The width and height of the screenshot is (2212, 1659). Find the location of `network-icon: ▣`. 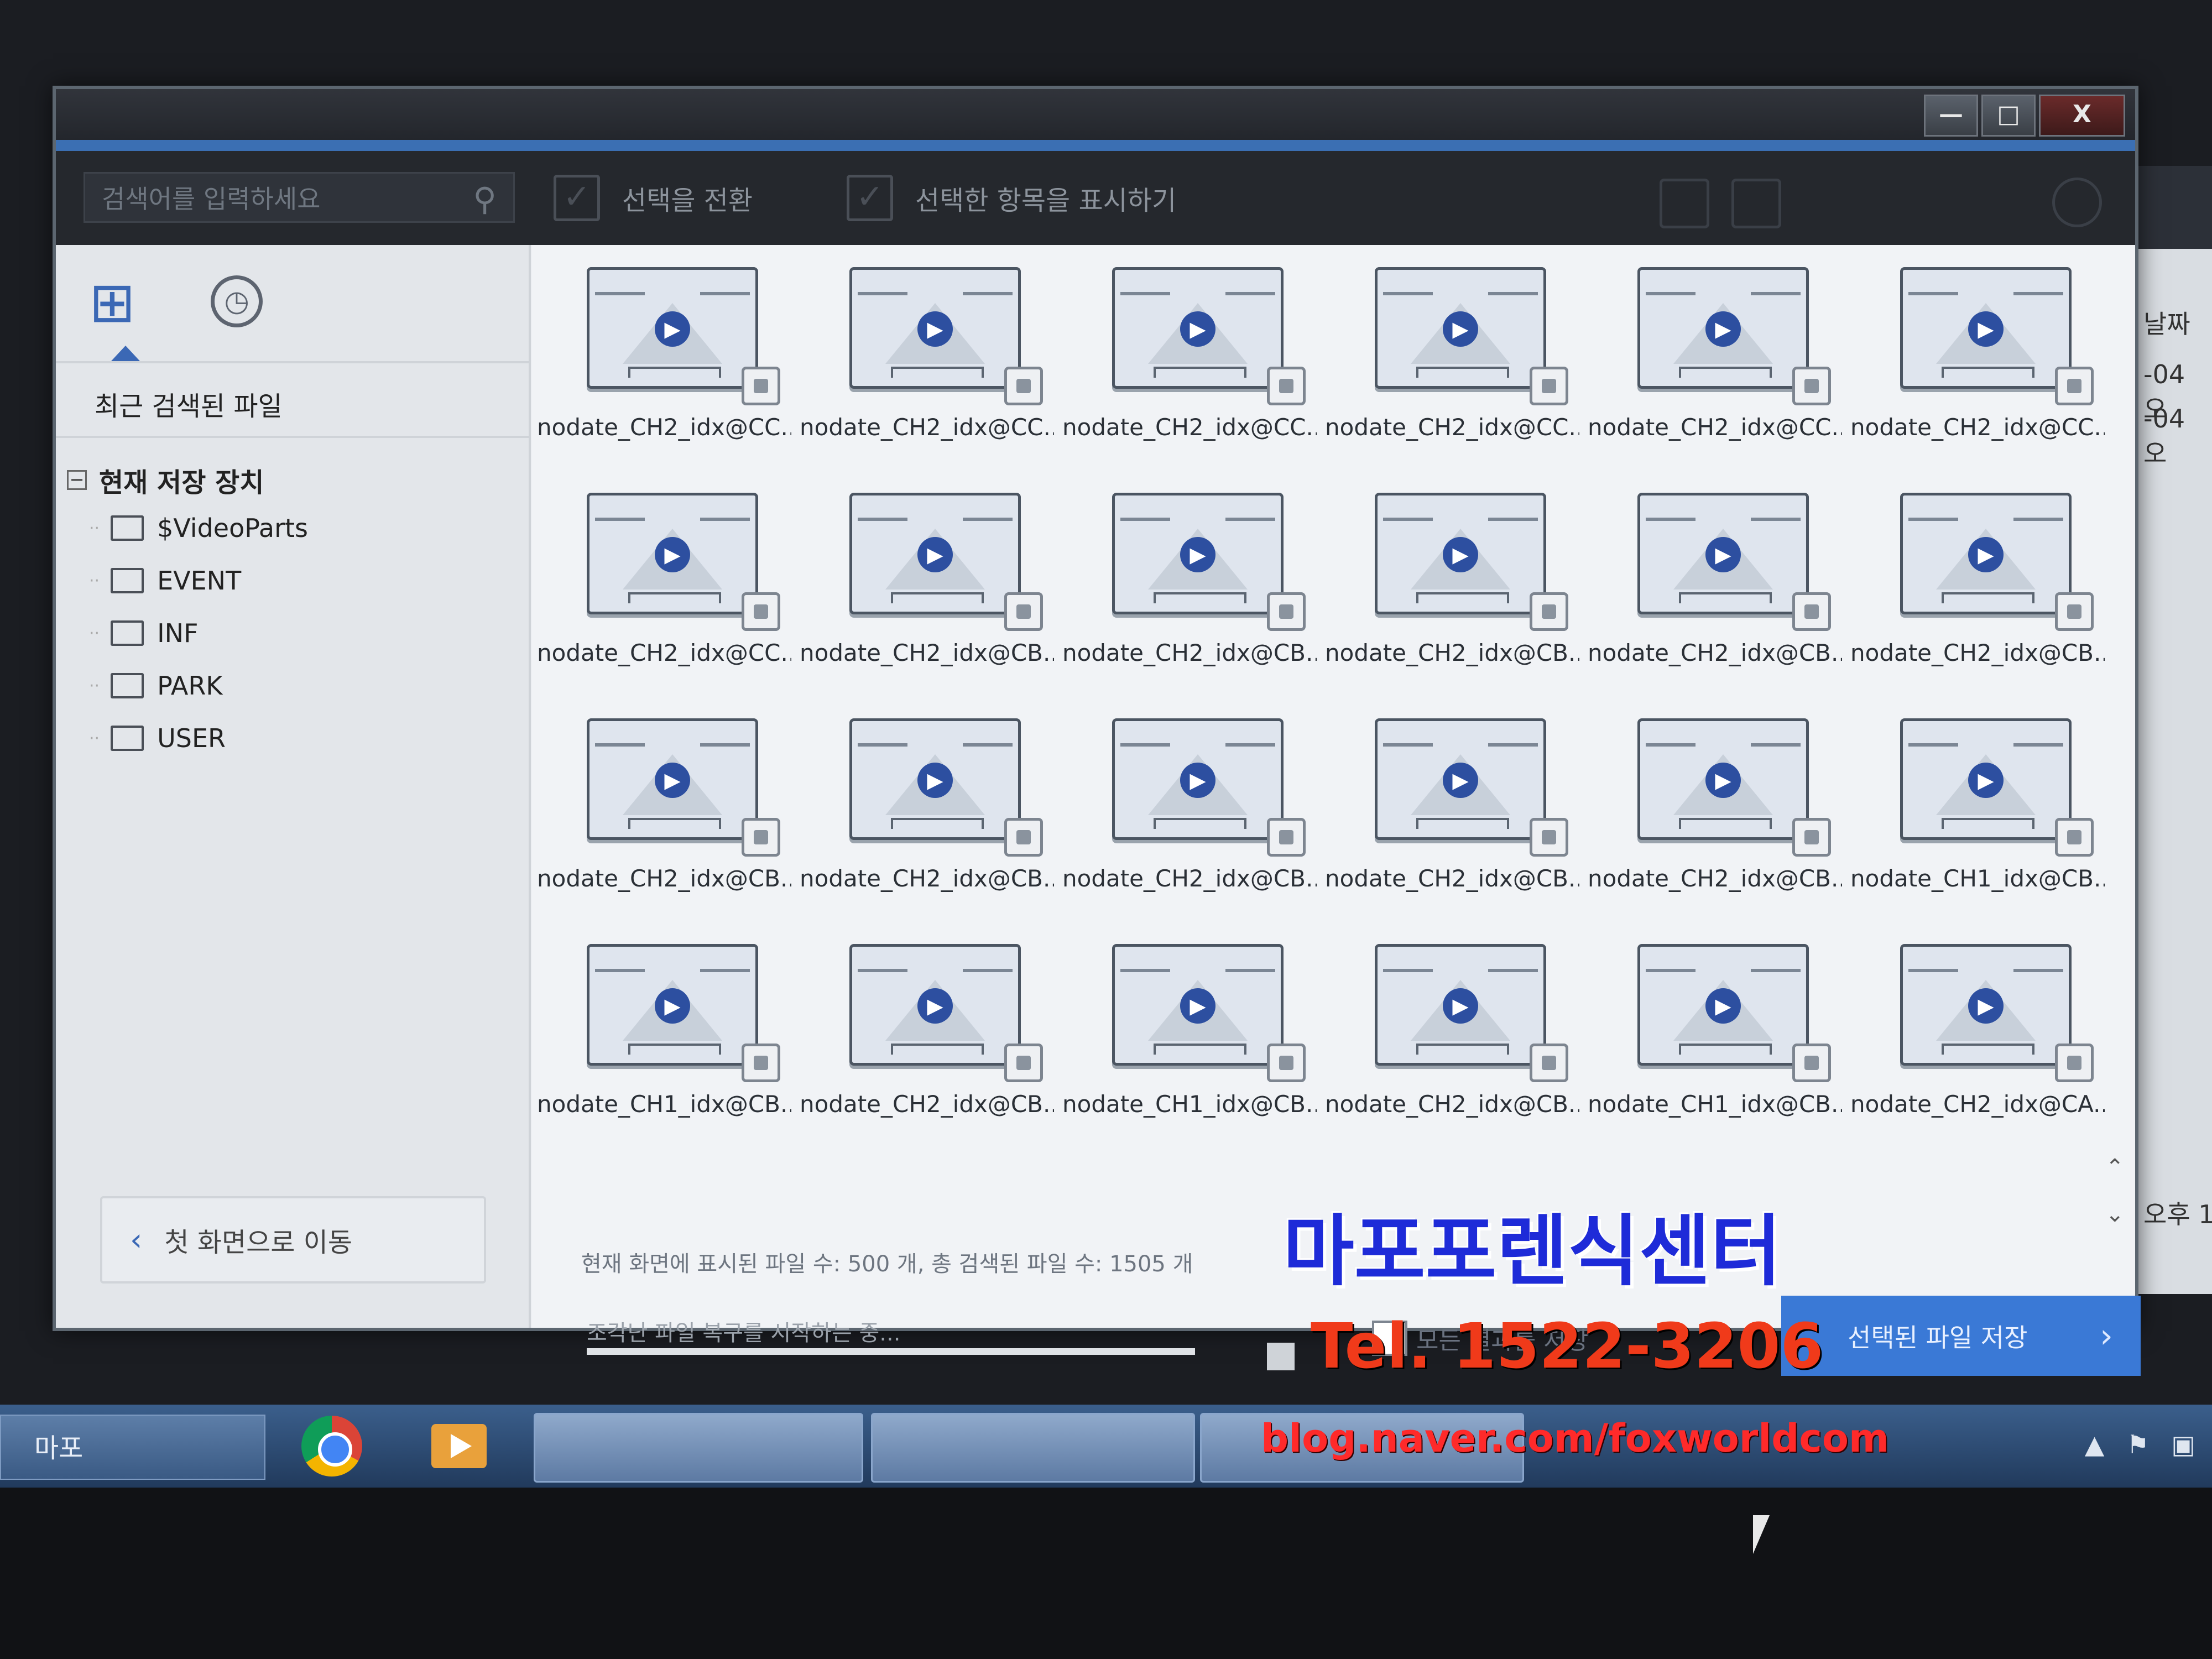

network-icon: ▣ is located at coordinates (2183, 1445).